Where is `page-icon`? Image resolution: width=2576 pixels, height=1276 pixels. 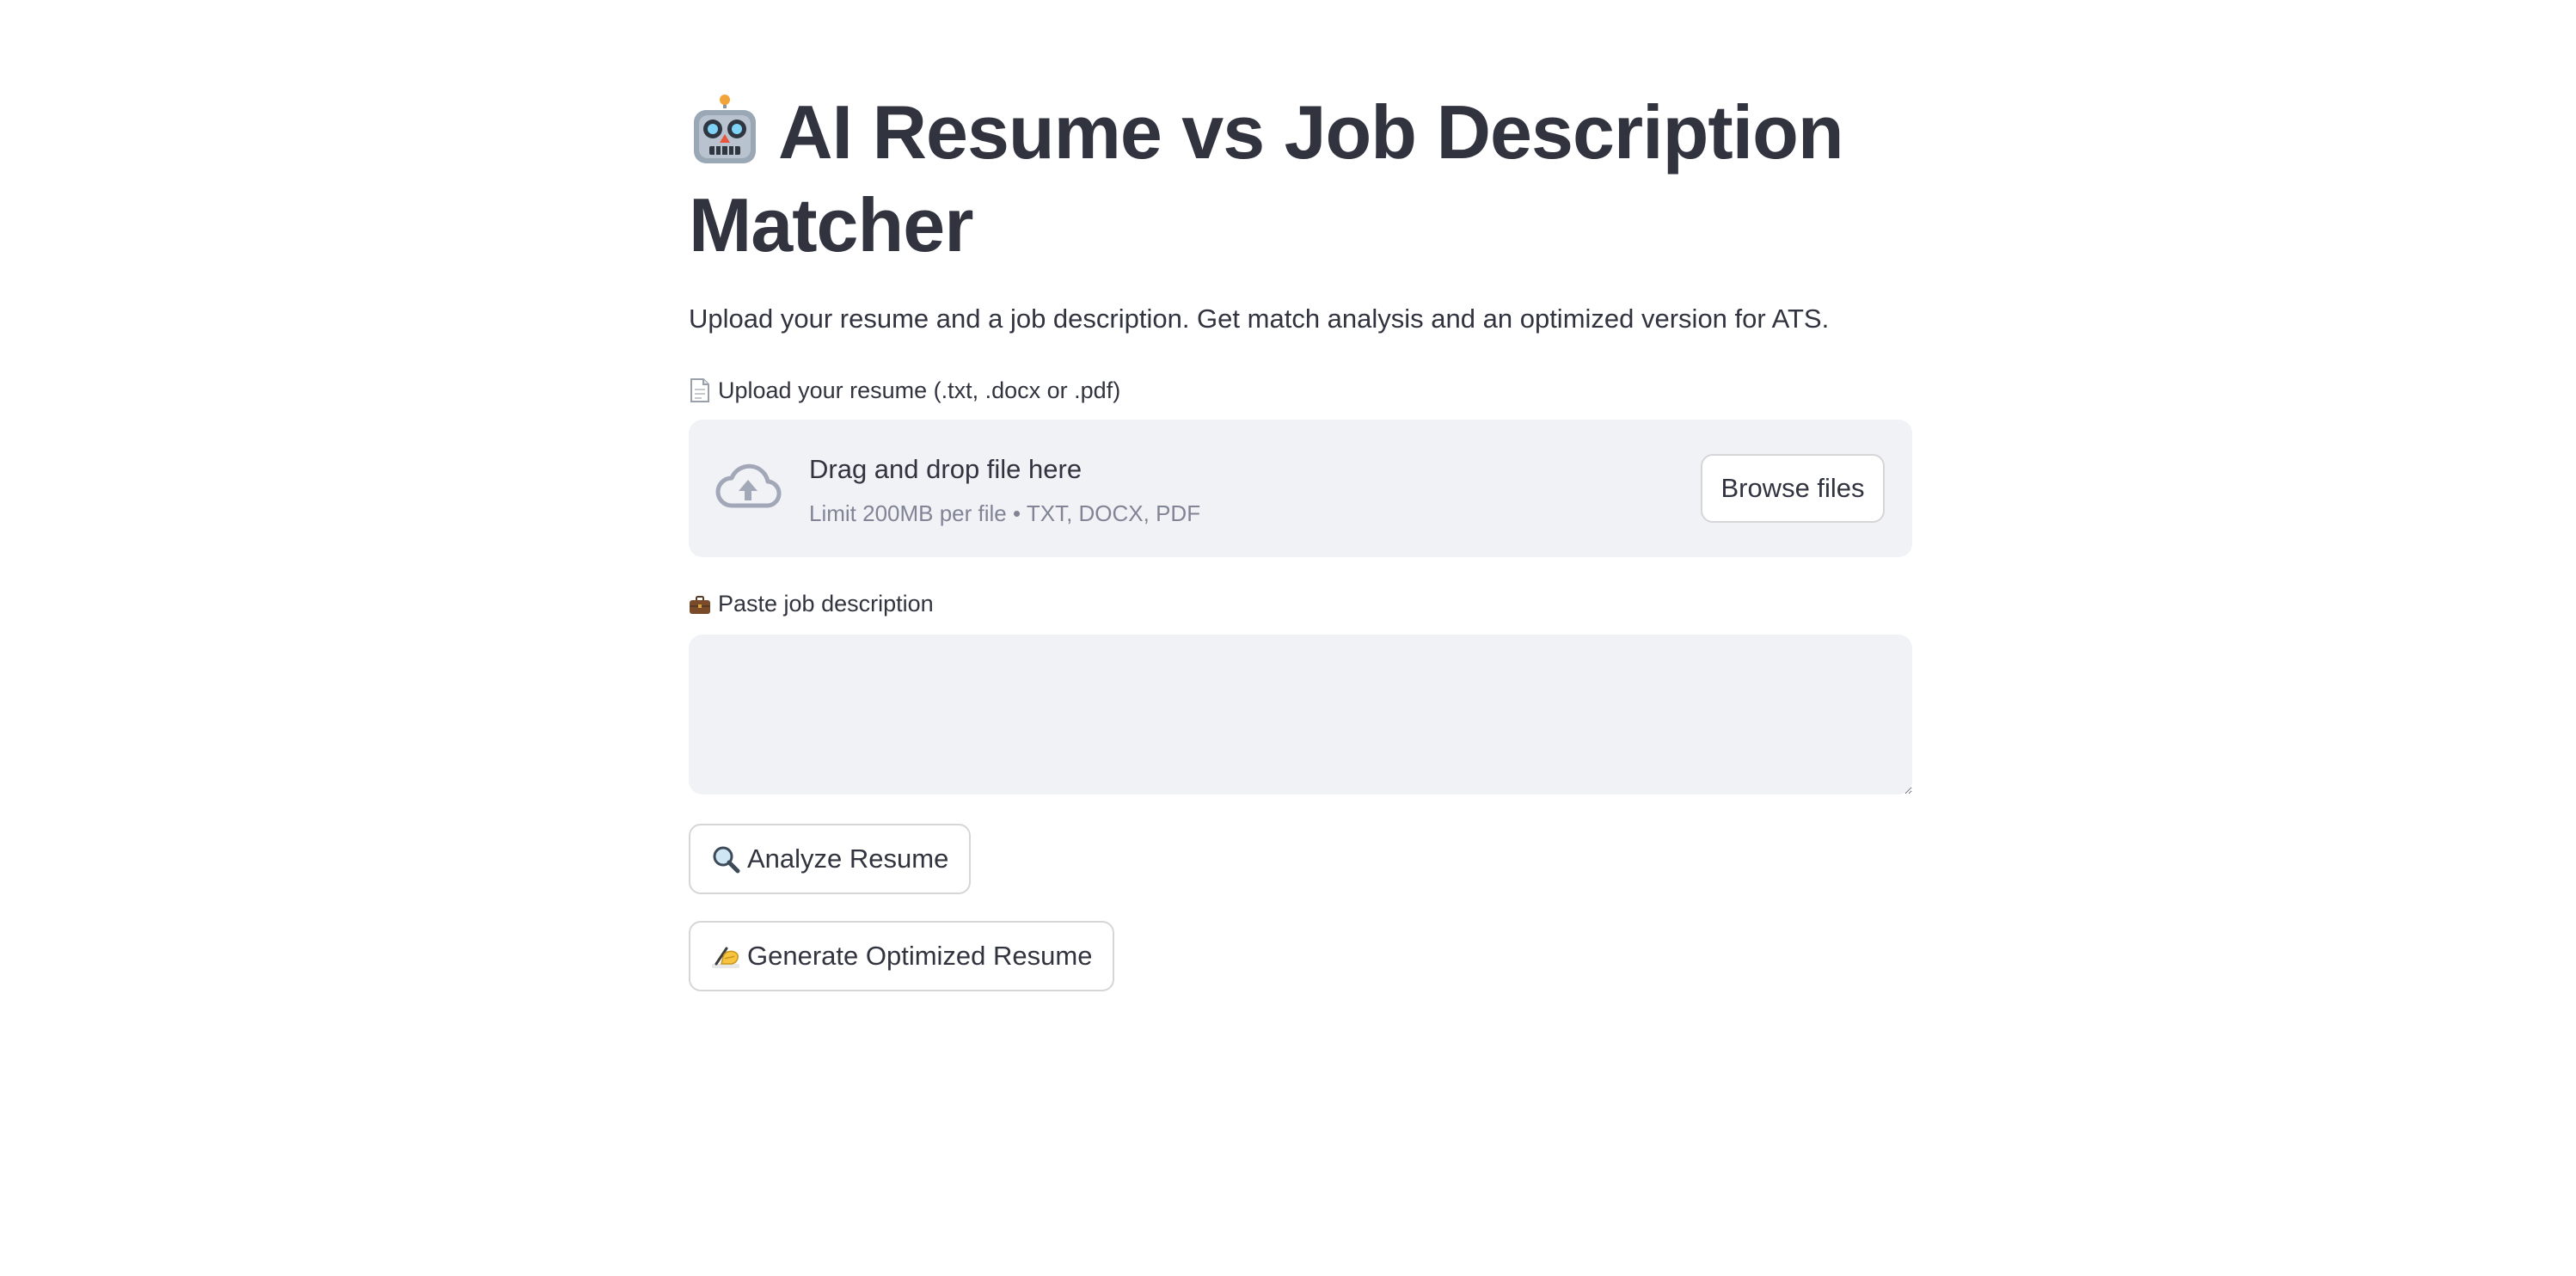 page-icon is located at coordinates (699, 390).